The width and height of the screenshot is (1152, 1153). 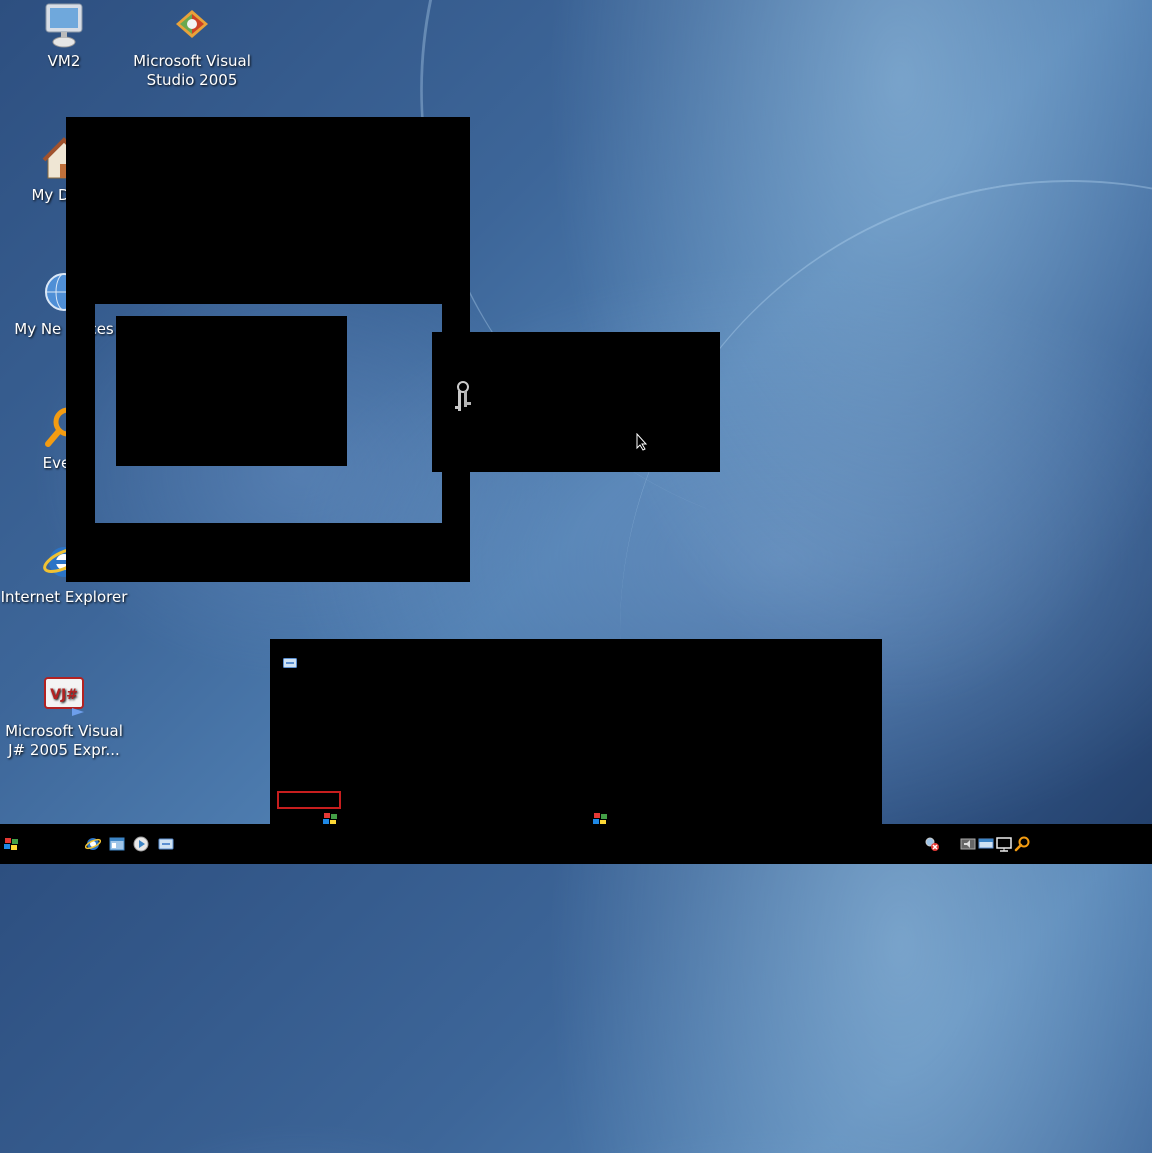 What do you see at coordinates (64, 463) in the screenshot?
I see `desktop-icon-label: Every` at bounding box center [64, 463].